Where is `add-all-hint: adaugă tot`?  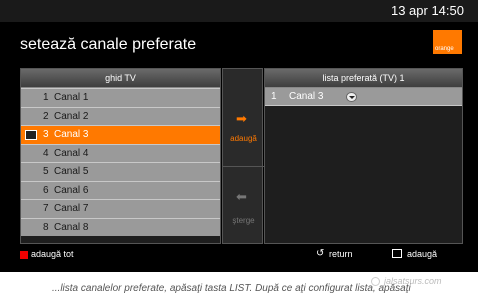
add-all-hint: adaugă tot is located at coordinates (52, 254).